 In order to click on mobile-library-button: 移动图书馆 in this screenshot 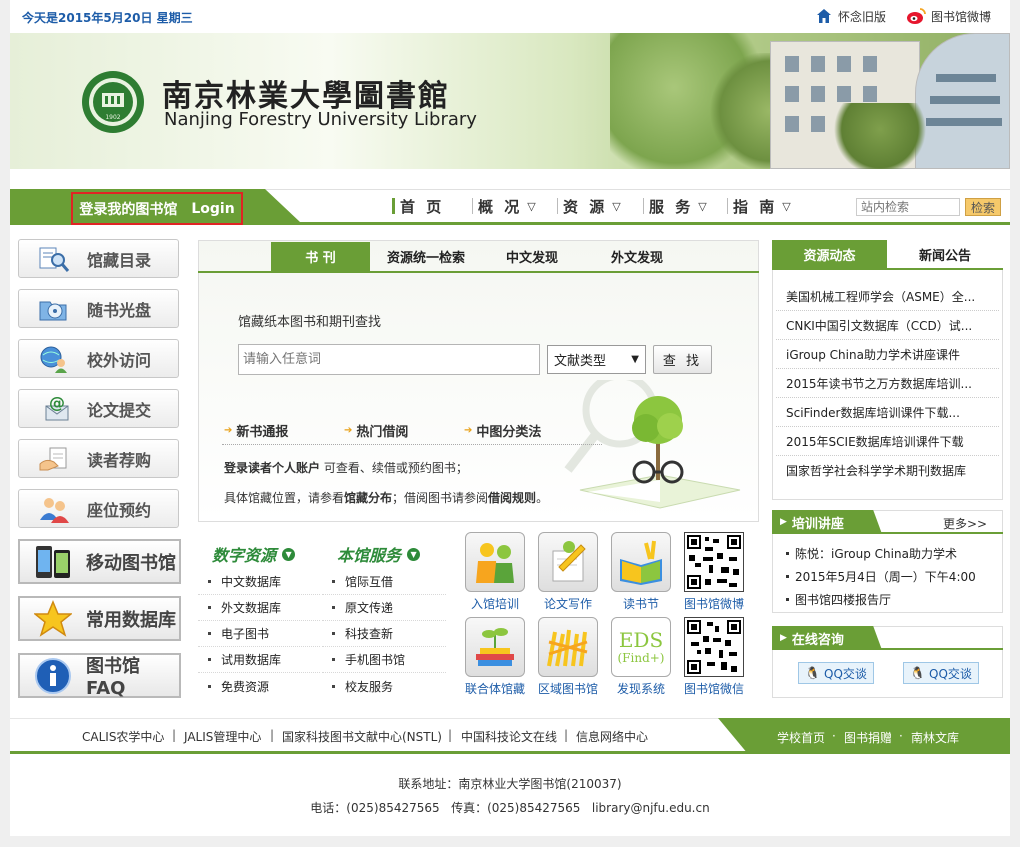, I will do `click(99, 561)`.